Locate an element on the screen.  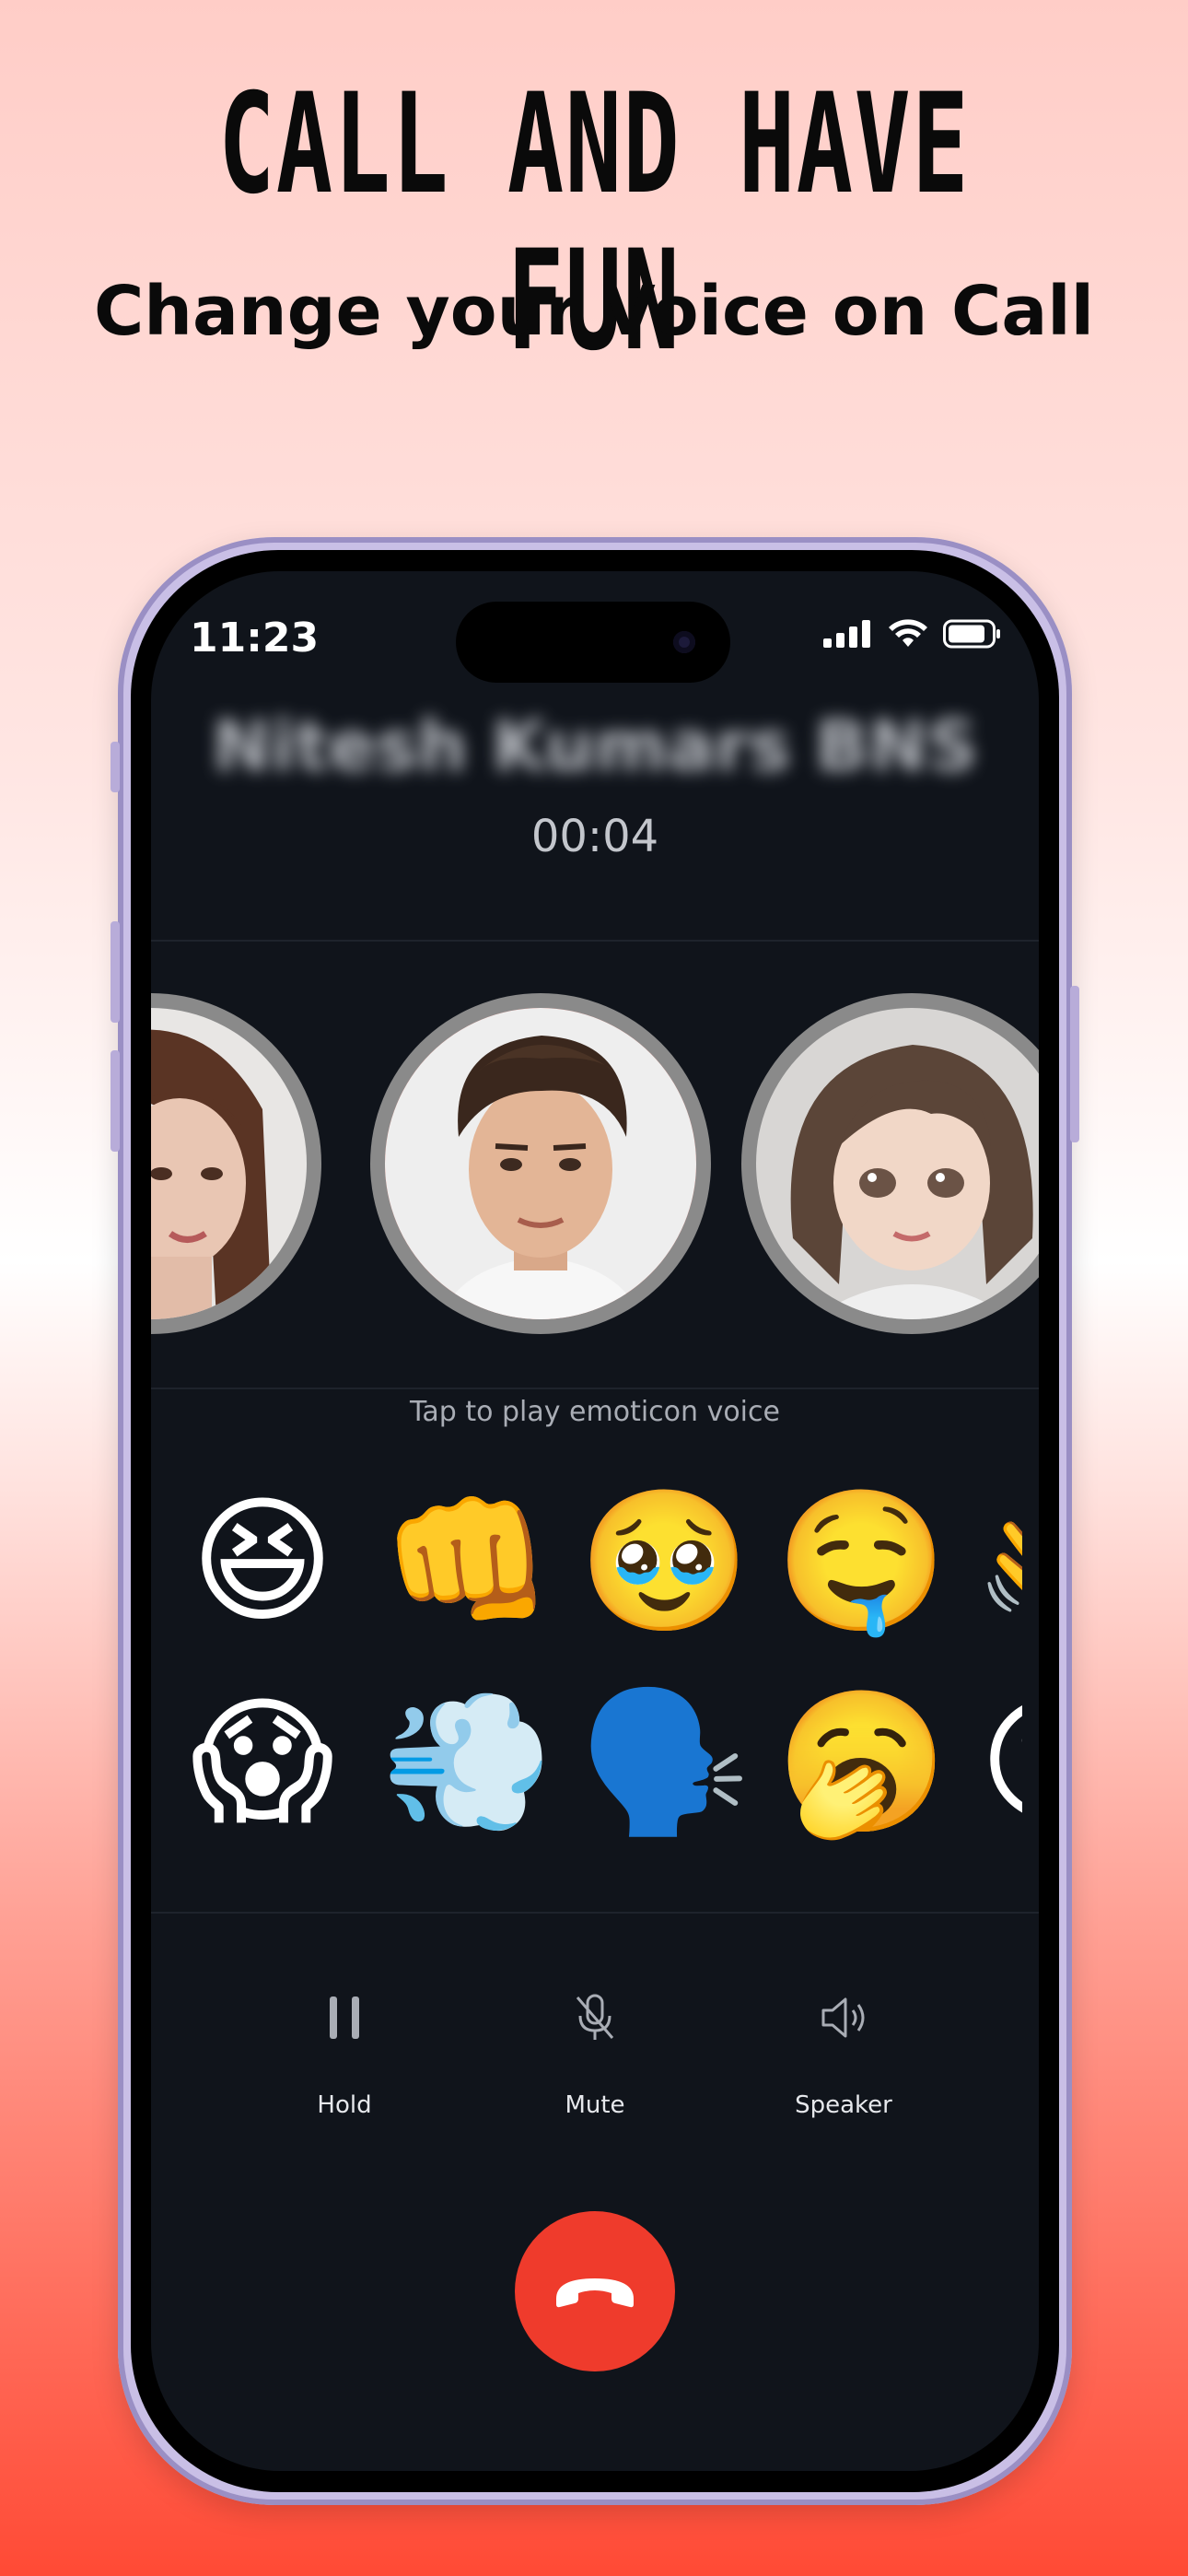
mic-off-icon is located at coordinates (595, 2018).